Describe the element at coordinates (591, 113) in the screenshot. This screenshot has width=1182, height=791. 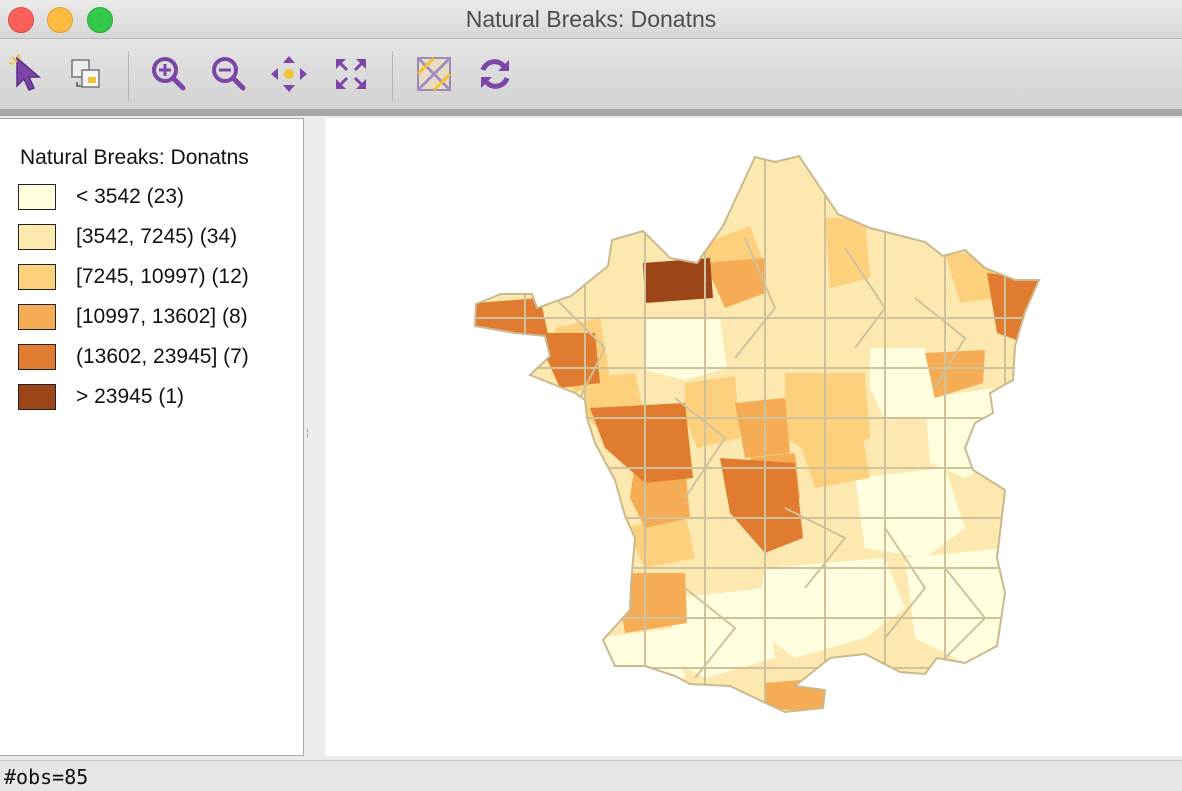
I see `toolbar-bottom-strip` at that location.